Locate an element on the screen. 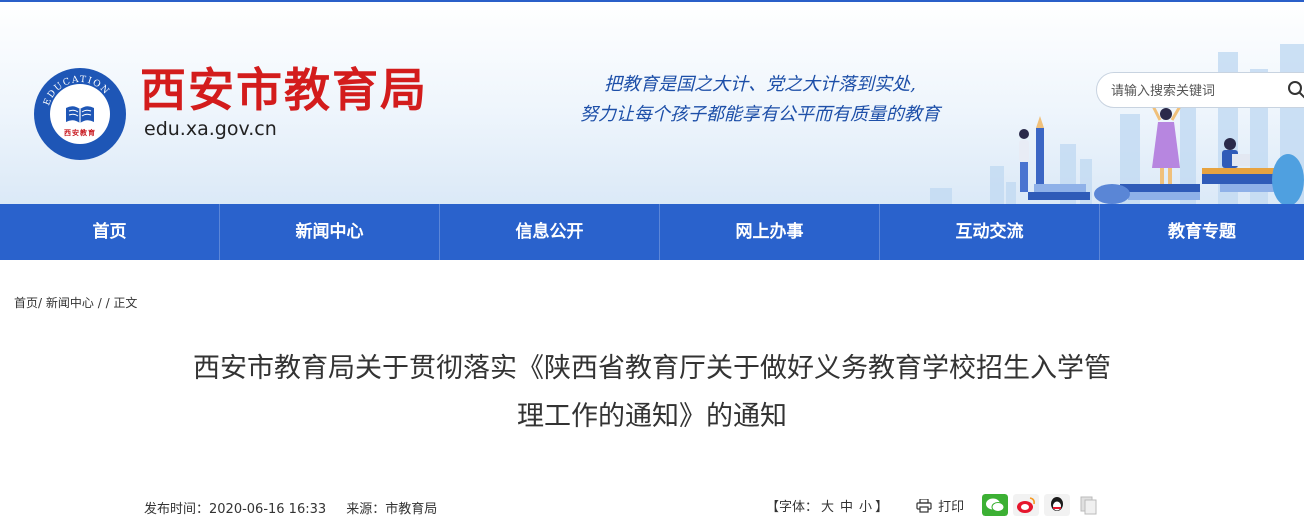  header-illustration is located at coordinates (1142, 117).